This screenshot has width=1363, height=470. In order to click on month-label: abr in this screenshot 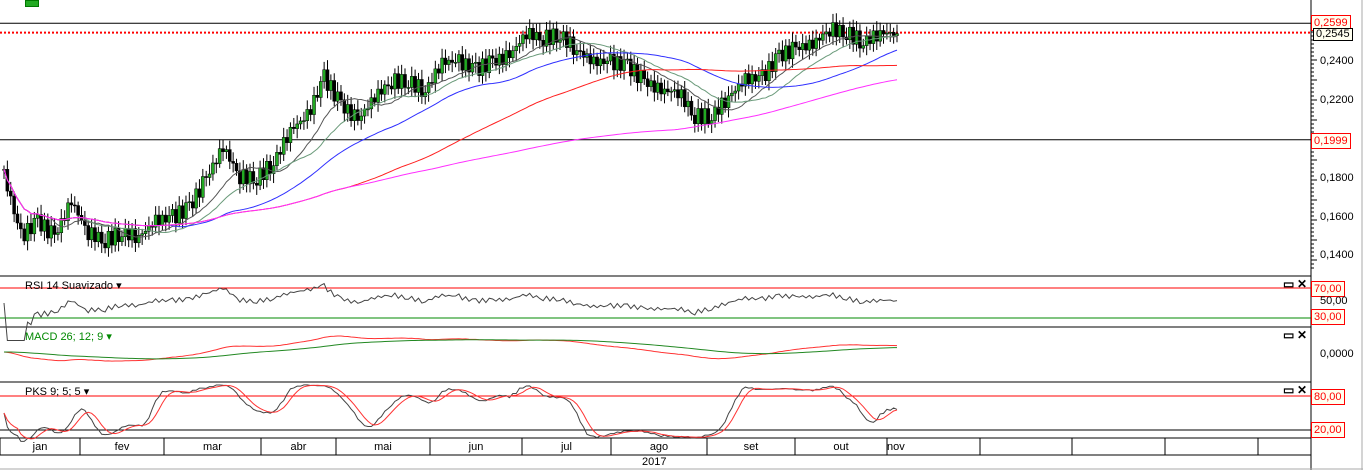, I will do `click(298, 447)`.